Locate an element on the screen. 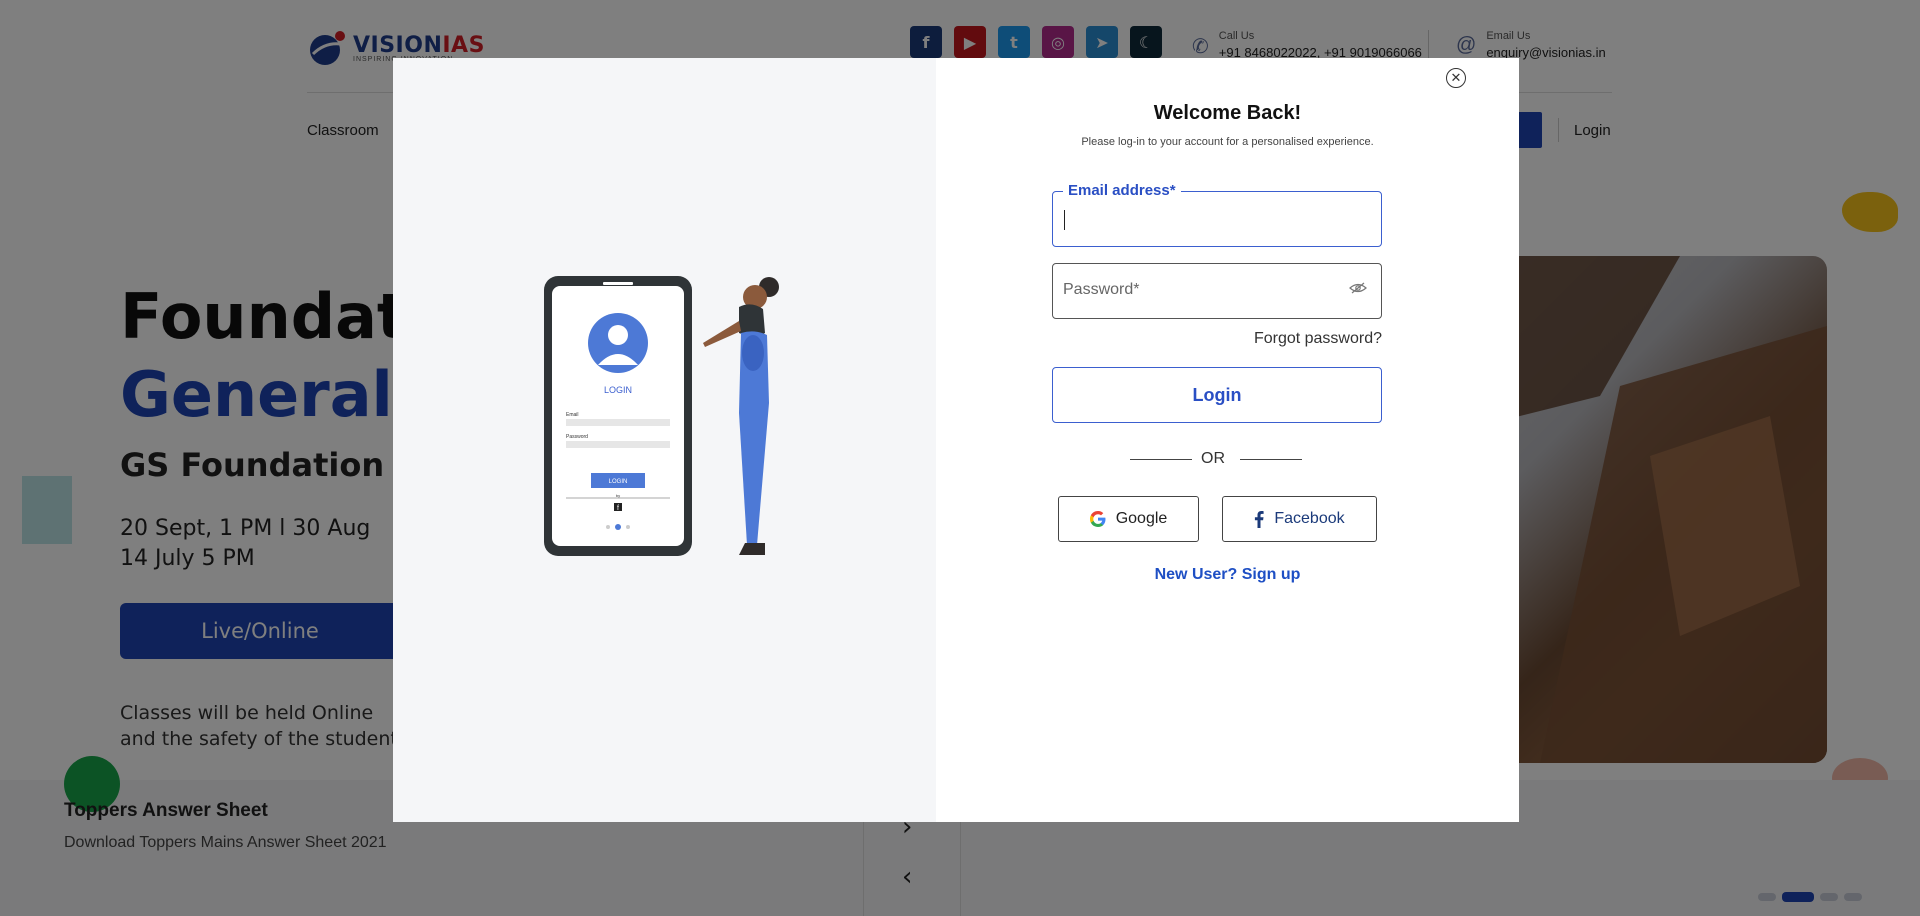 This screenshot has width=1920, height=916. google-login-button: Google is located at coordinates (1128, 519).